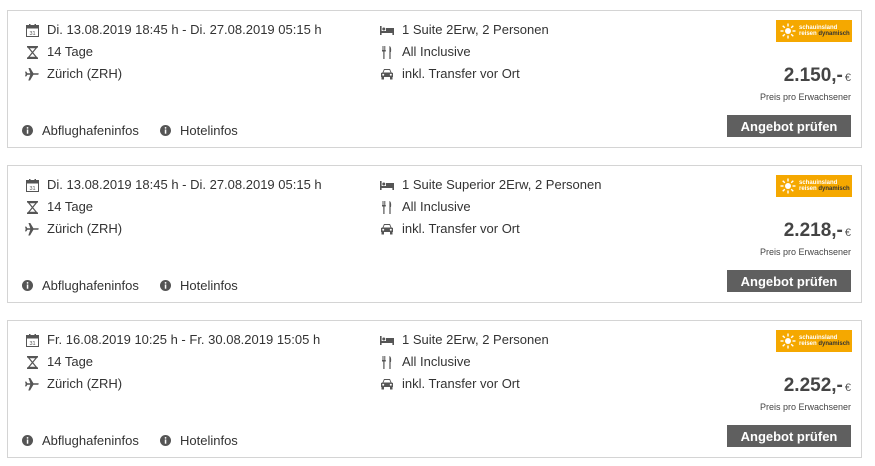 The width and height of the screenshot is (875, 466). I want to click on price: 2.218,- €, so click(817, 231).